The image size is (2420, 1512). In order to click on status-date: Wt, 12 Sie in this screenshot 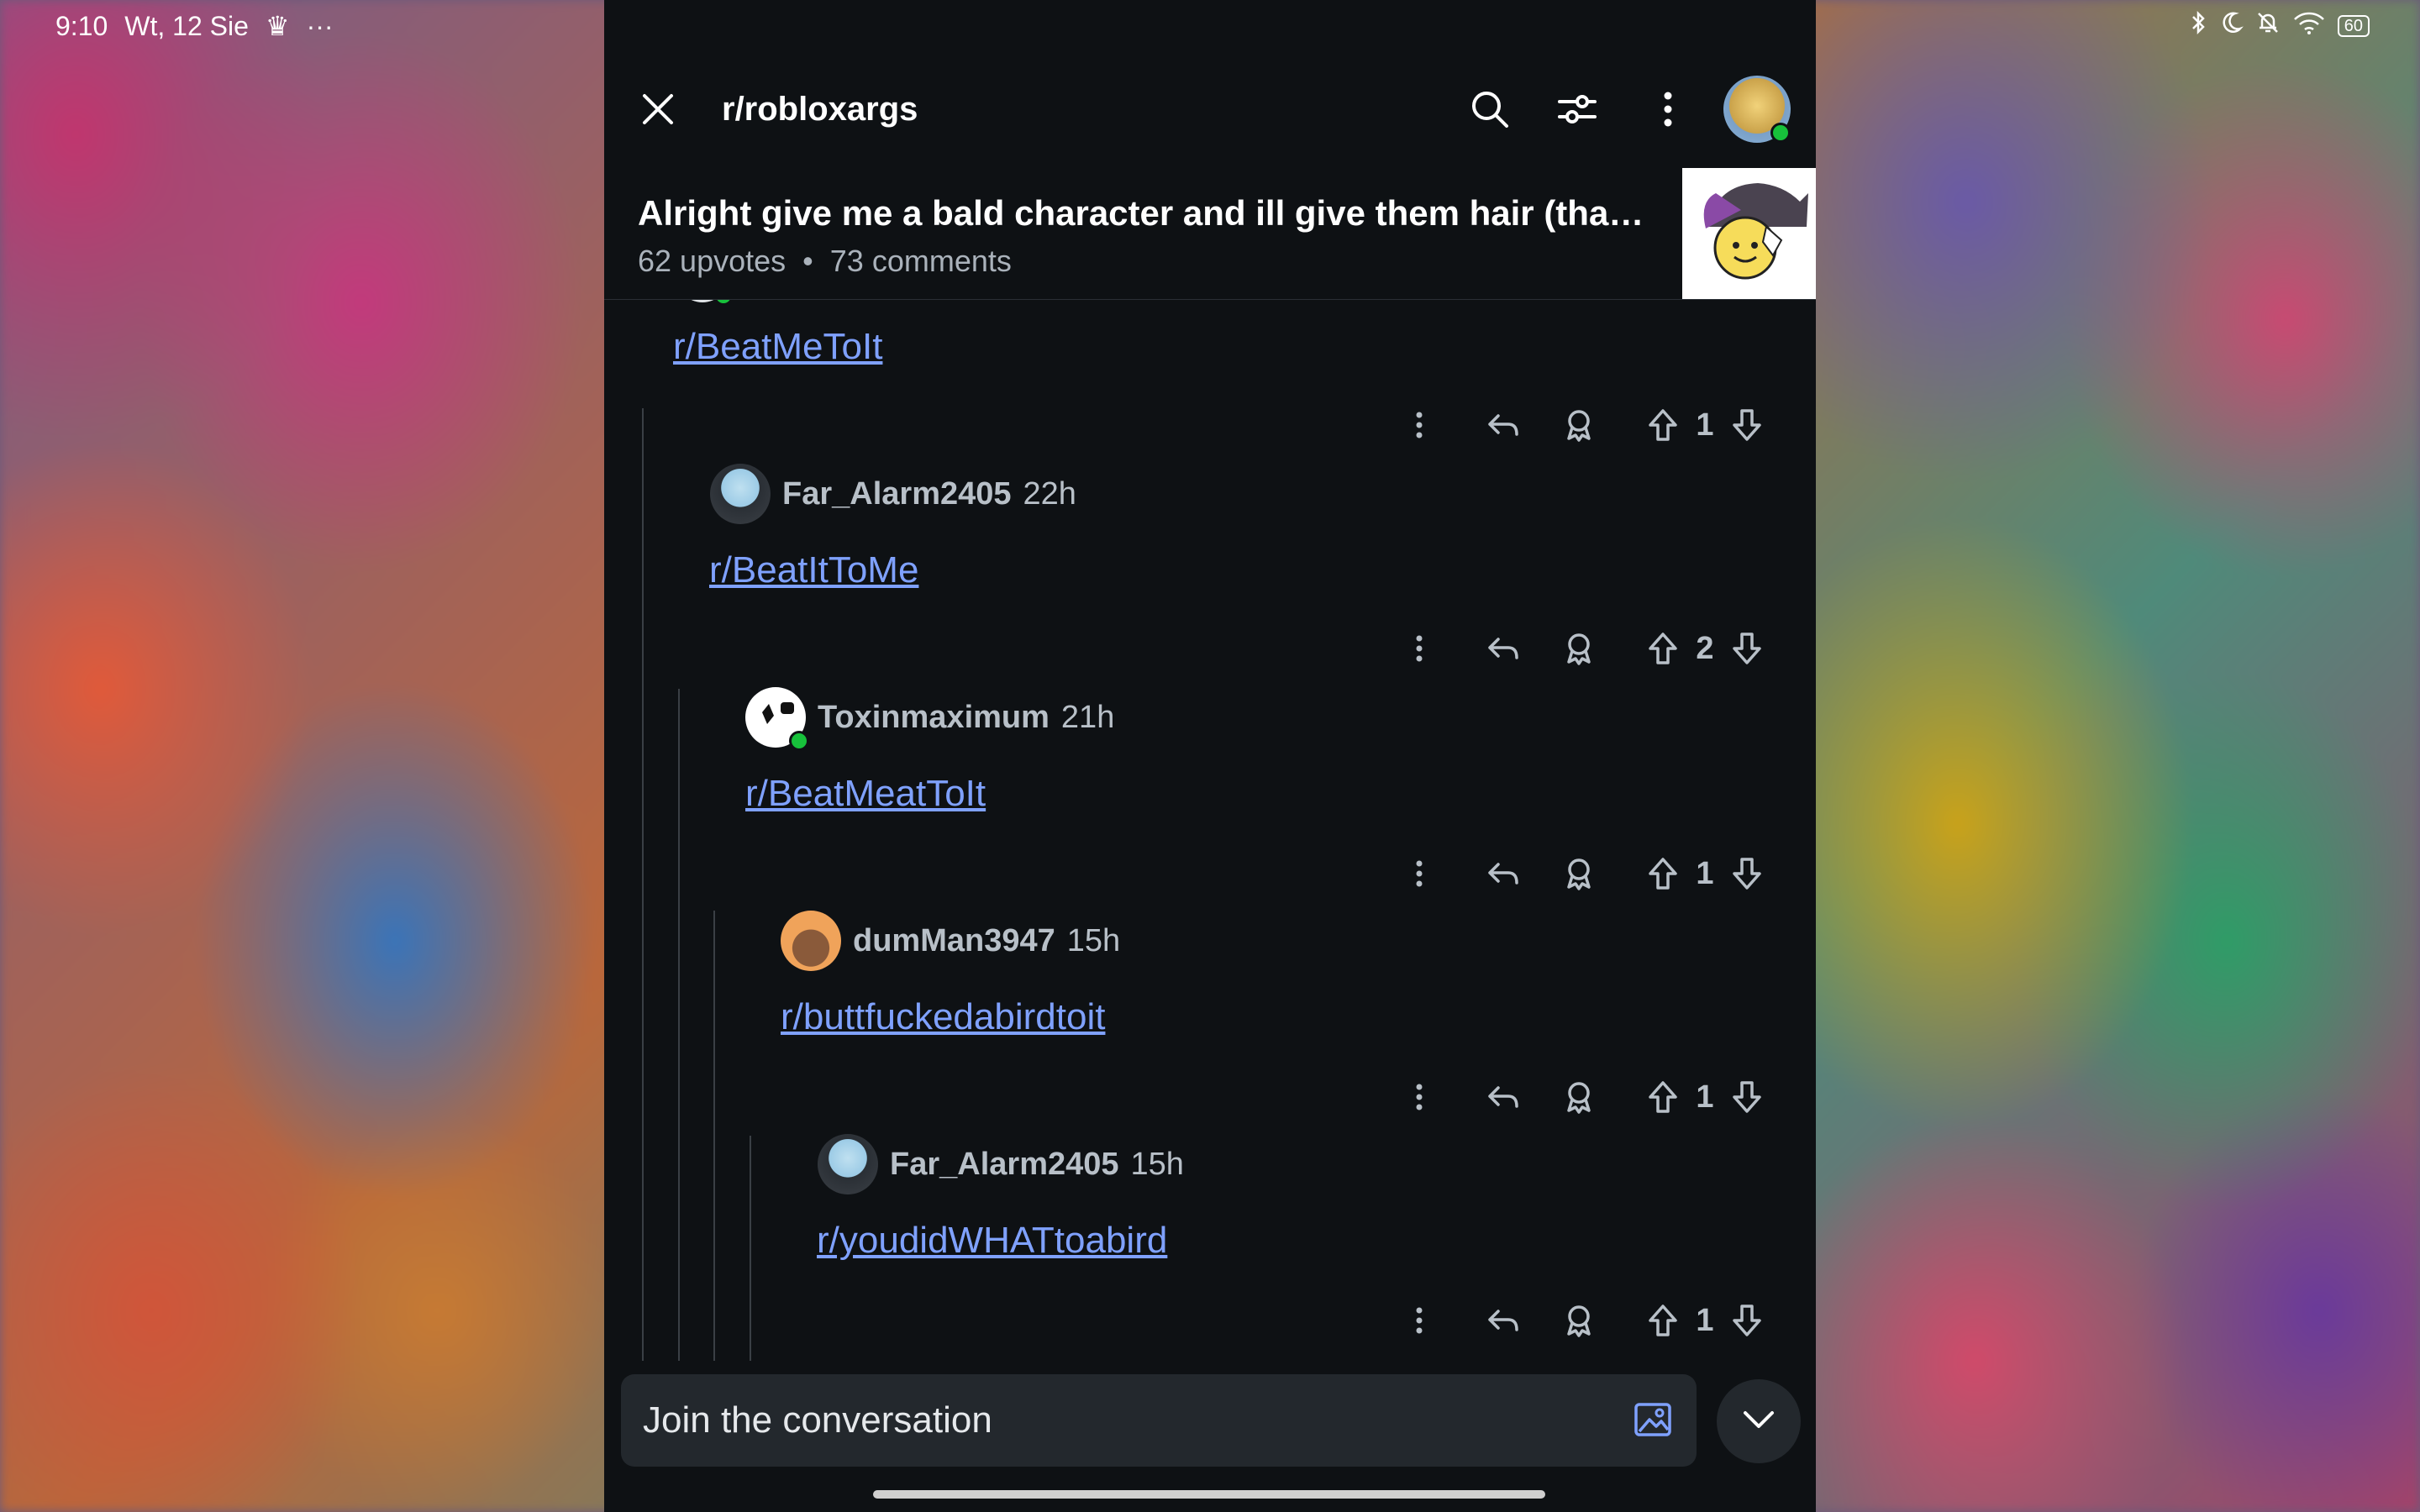, I will do `click(187, 25)`.